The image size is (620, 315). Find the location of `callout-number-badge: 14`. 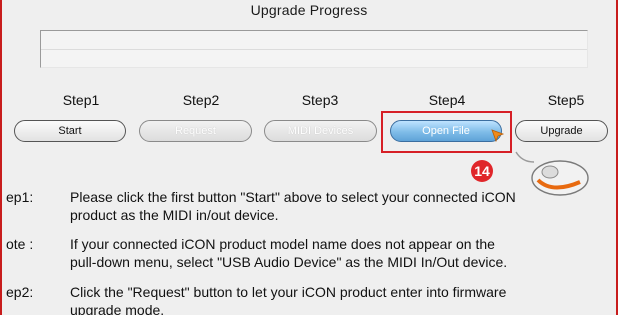

callout-number-badge: 14 is located at coordinates (482, 171).